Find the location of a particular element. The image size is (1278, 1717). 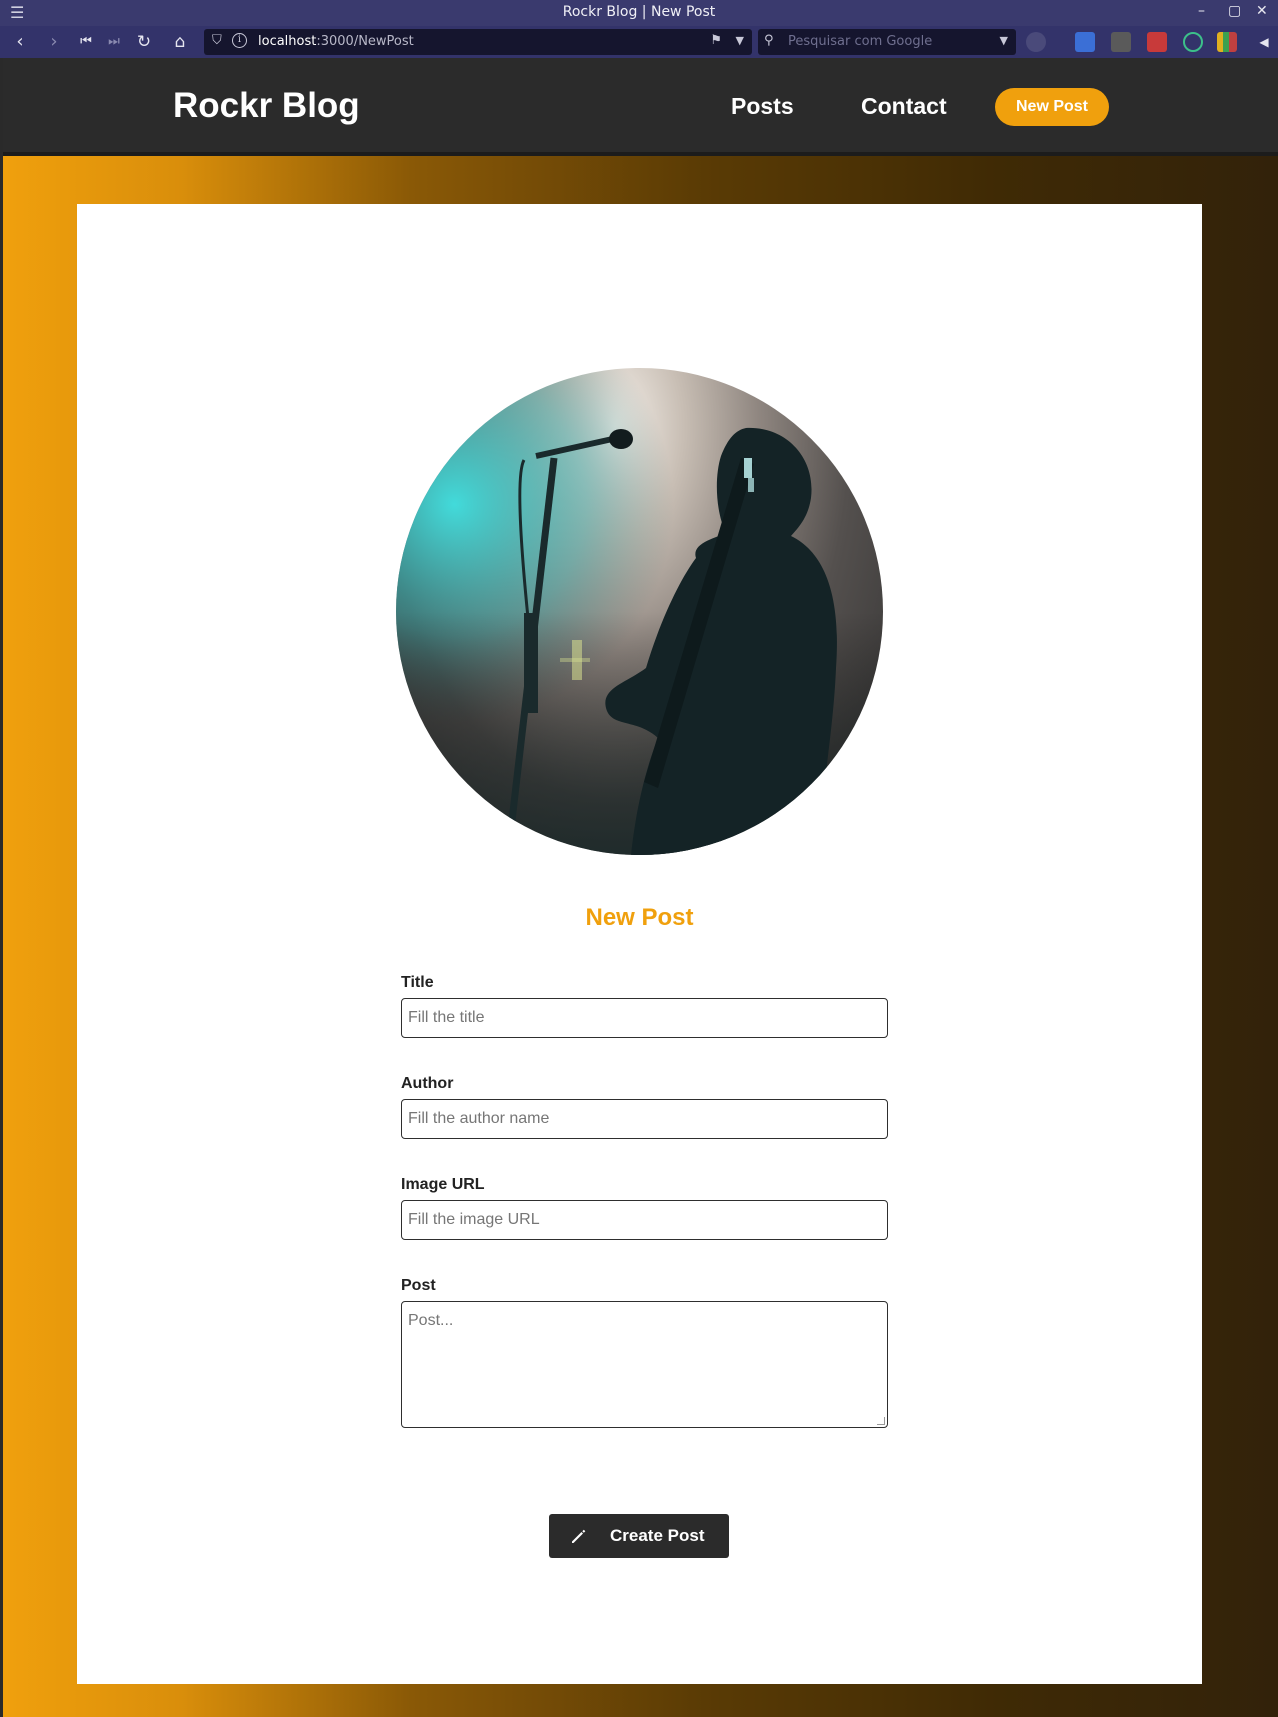

site-logo: Rockr Blog is located at coordinates (266, 106).